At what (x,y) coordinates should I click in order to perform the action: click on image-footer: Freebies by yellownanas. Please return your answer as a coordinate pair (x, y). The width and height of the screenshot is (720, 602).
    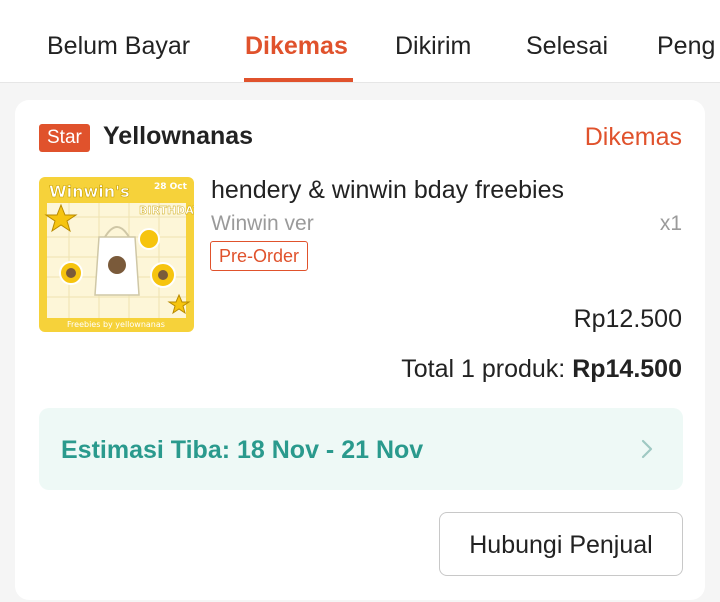
    Looking at the image, I should click on (116, 324).